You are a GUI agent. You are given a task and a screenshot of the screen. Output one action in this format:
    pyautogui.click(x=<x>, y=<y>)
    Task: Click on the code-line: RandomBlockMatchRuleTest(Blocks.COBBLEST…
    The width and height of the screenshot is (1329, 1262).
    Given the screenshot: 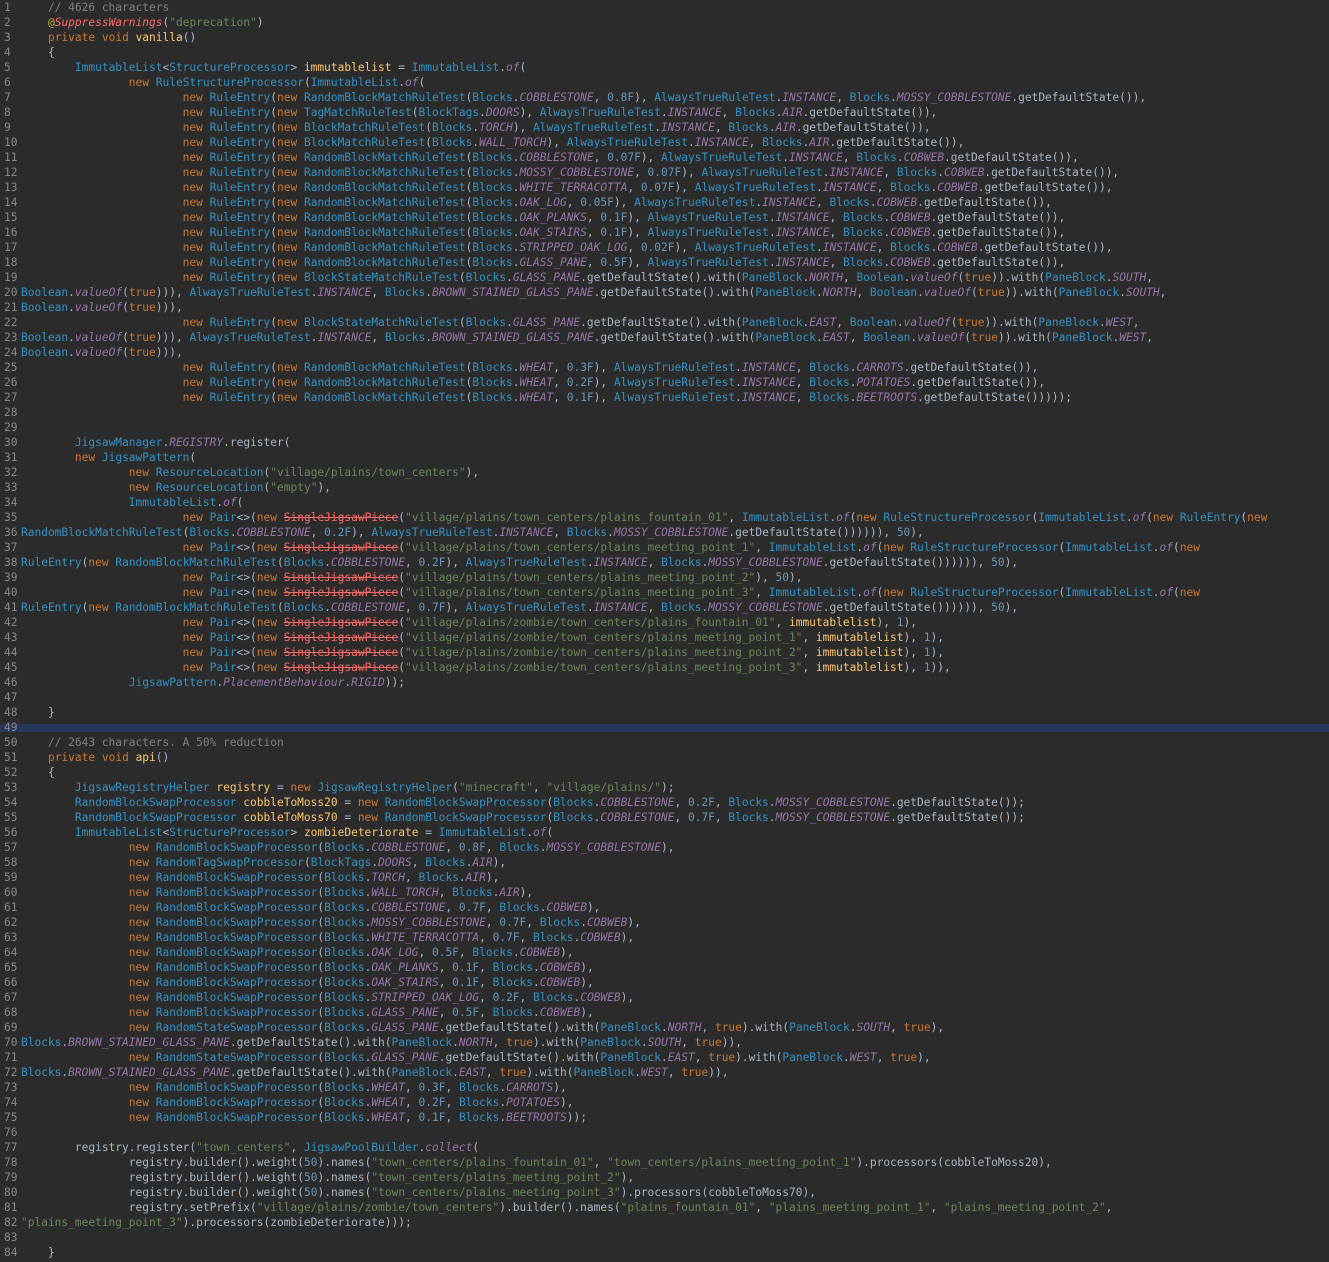 What is the action you would take?
    pyautogui.click(x=472, y=532)
    